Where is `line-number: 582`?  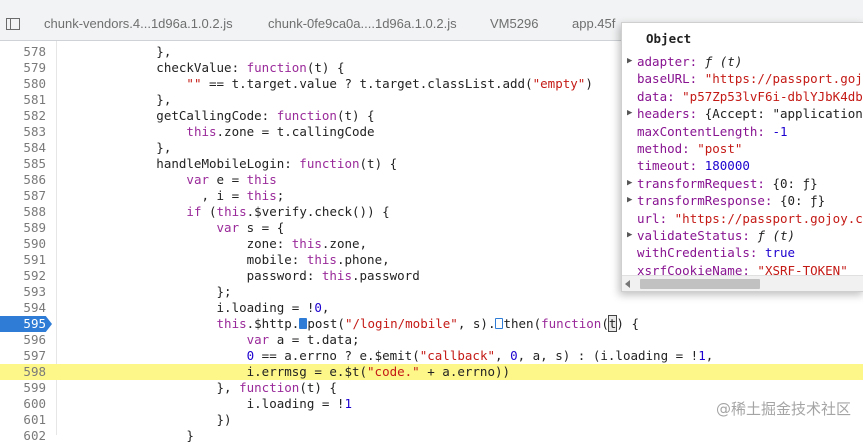 line-number: 582 is located at coordinates (26, 116).